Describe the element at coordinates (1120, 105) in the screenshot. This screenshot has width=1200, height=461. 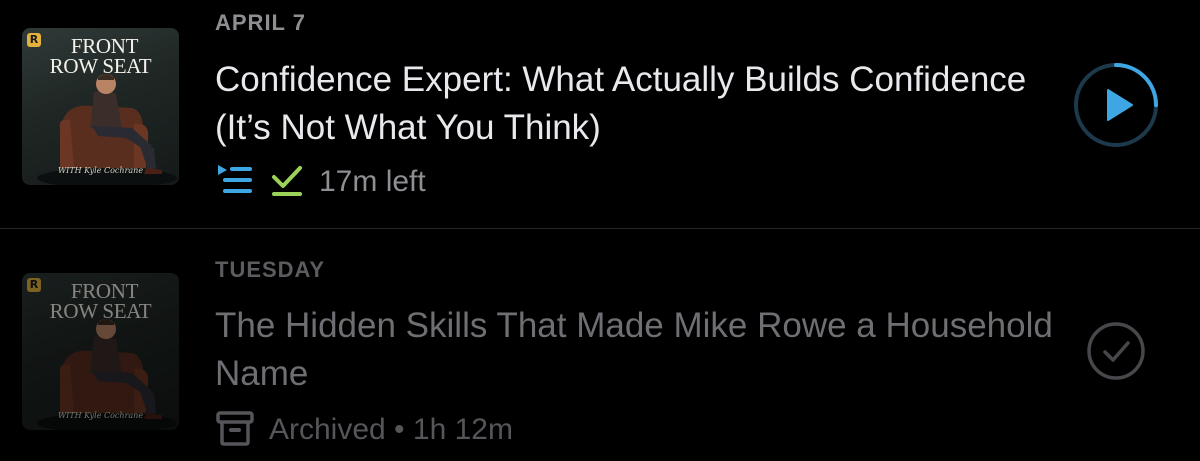
I see `play-icon` at that location.